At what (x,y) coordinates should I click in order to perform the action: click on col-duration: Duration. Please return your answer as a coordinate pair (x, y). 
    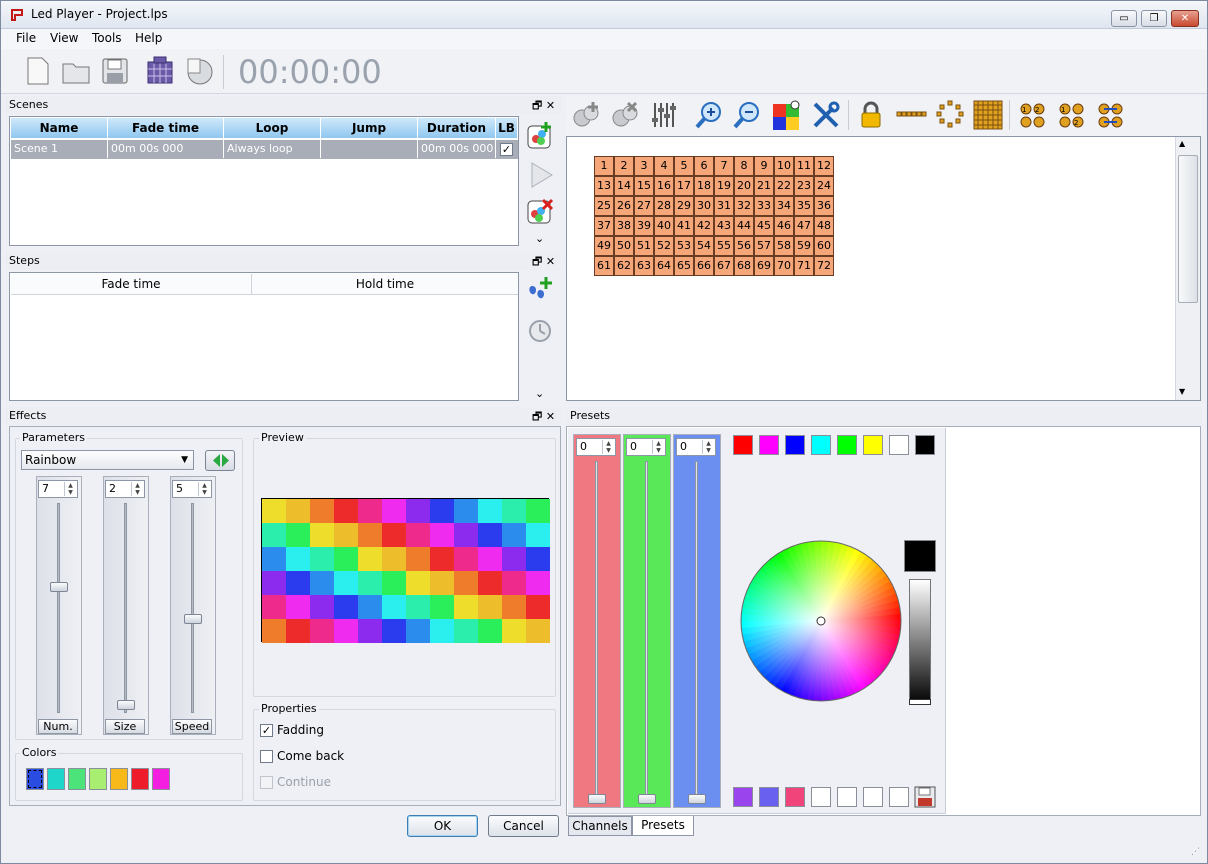
    Looking at the image, I should click on (457, 128).